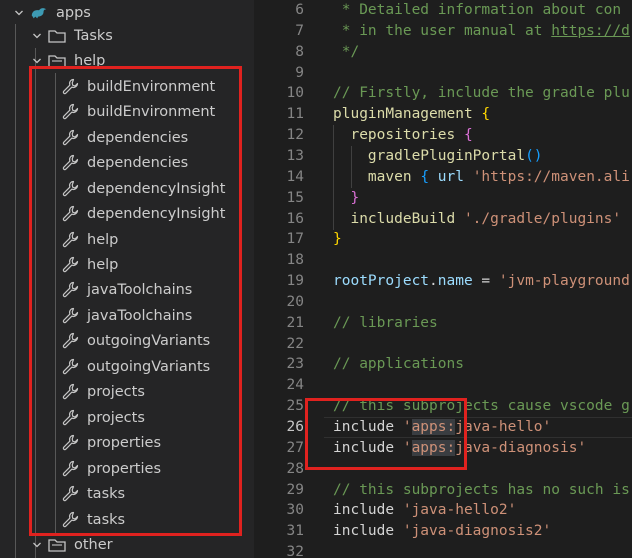 This screenshot has width=632, height=558. What do you see at coordinates (73, 12) in the screenshot?
I see `tree-item-label: apps` at bounding box center [73, 12].